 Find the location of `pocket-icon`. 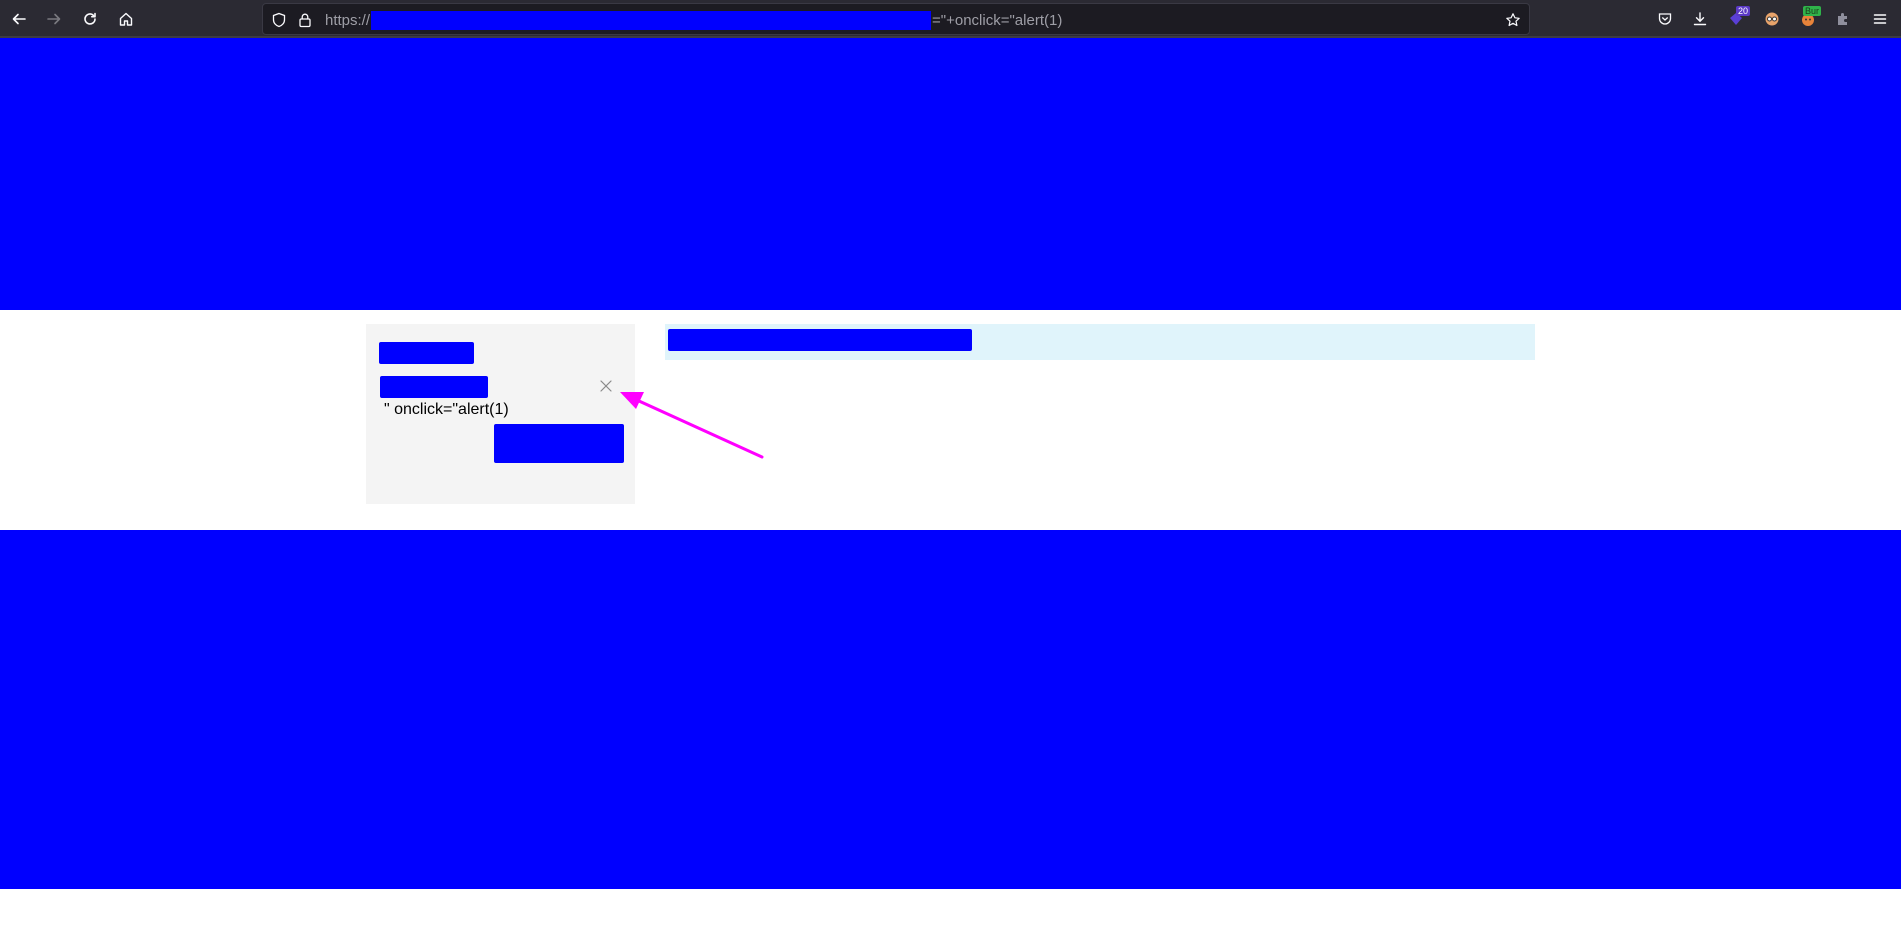

pocket-icon is located at coordinates (1665, 19).